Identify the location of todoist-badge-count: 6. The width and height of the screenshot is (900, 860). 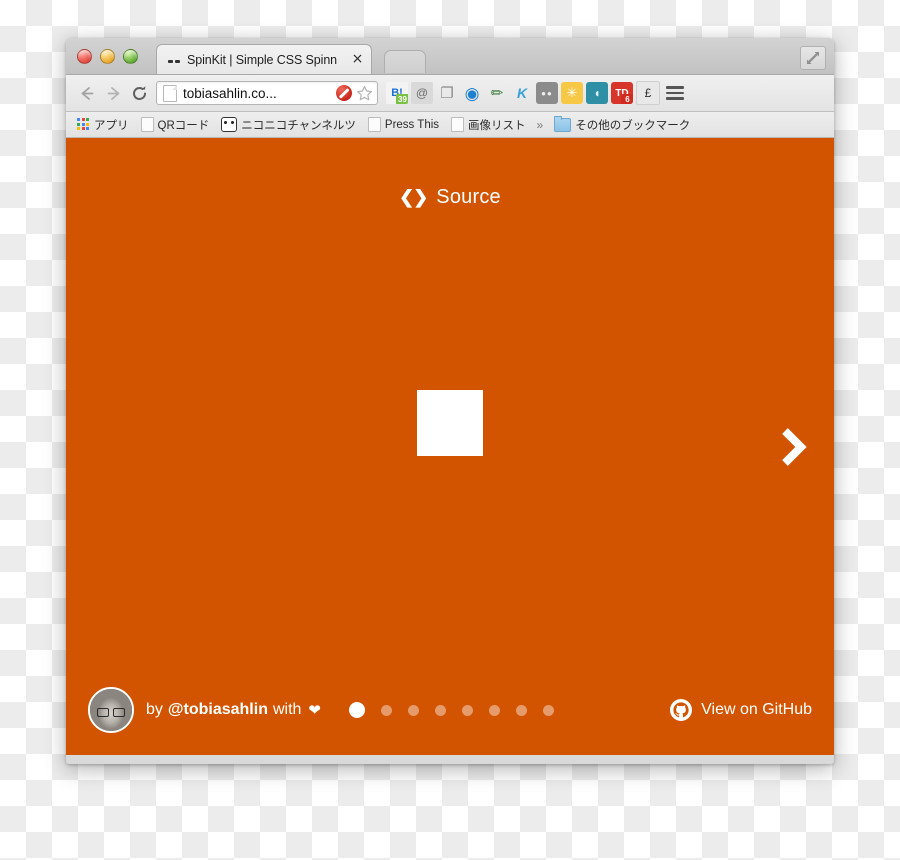
(627, 99).